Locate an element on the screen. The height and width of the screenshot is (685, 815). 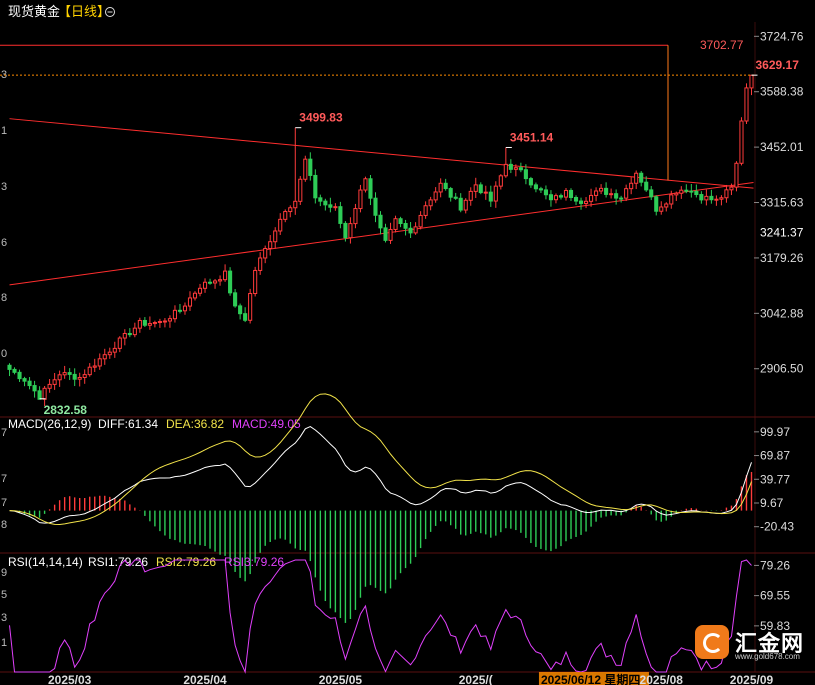
period-label: 【日线】 is located at coordinates (84, 11).